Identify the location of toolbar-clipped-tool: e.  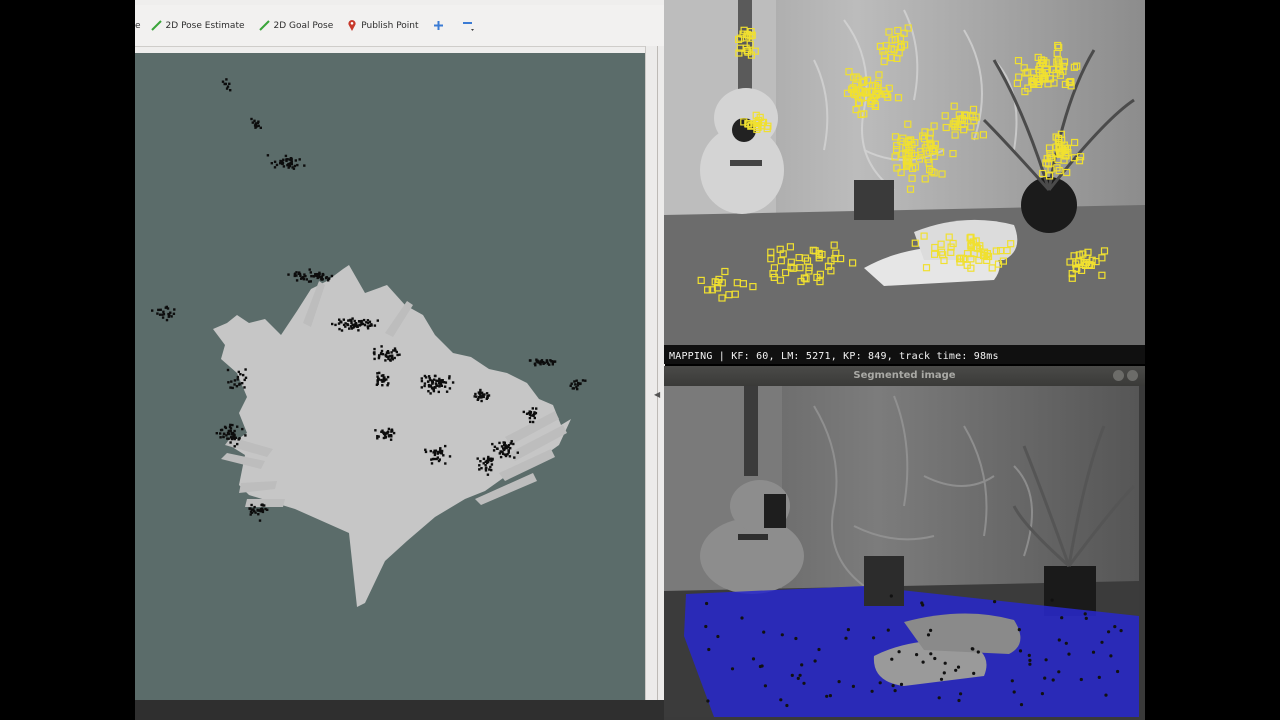
(139, 26).